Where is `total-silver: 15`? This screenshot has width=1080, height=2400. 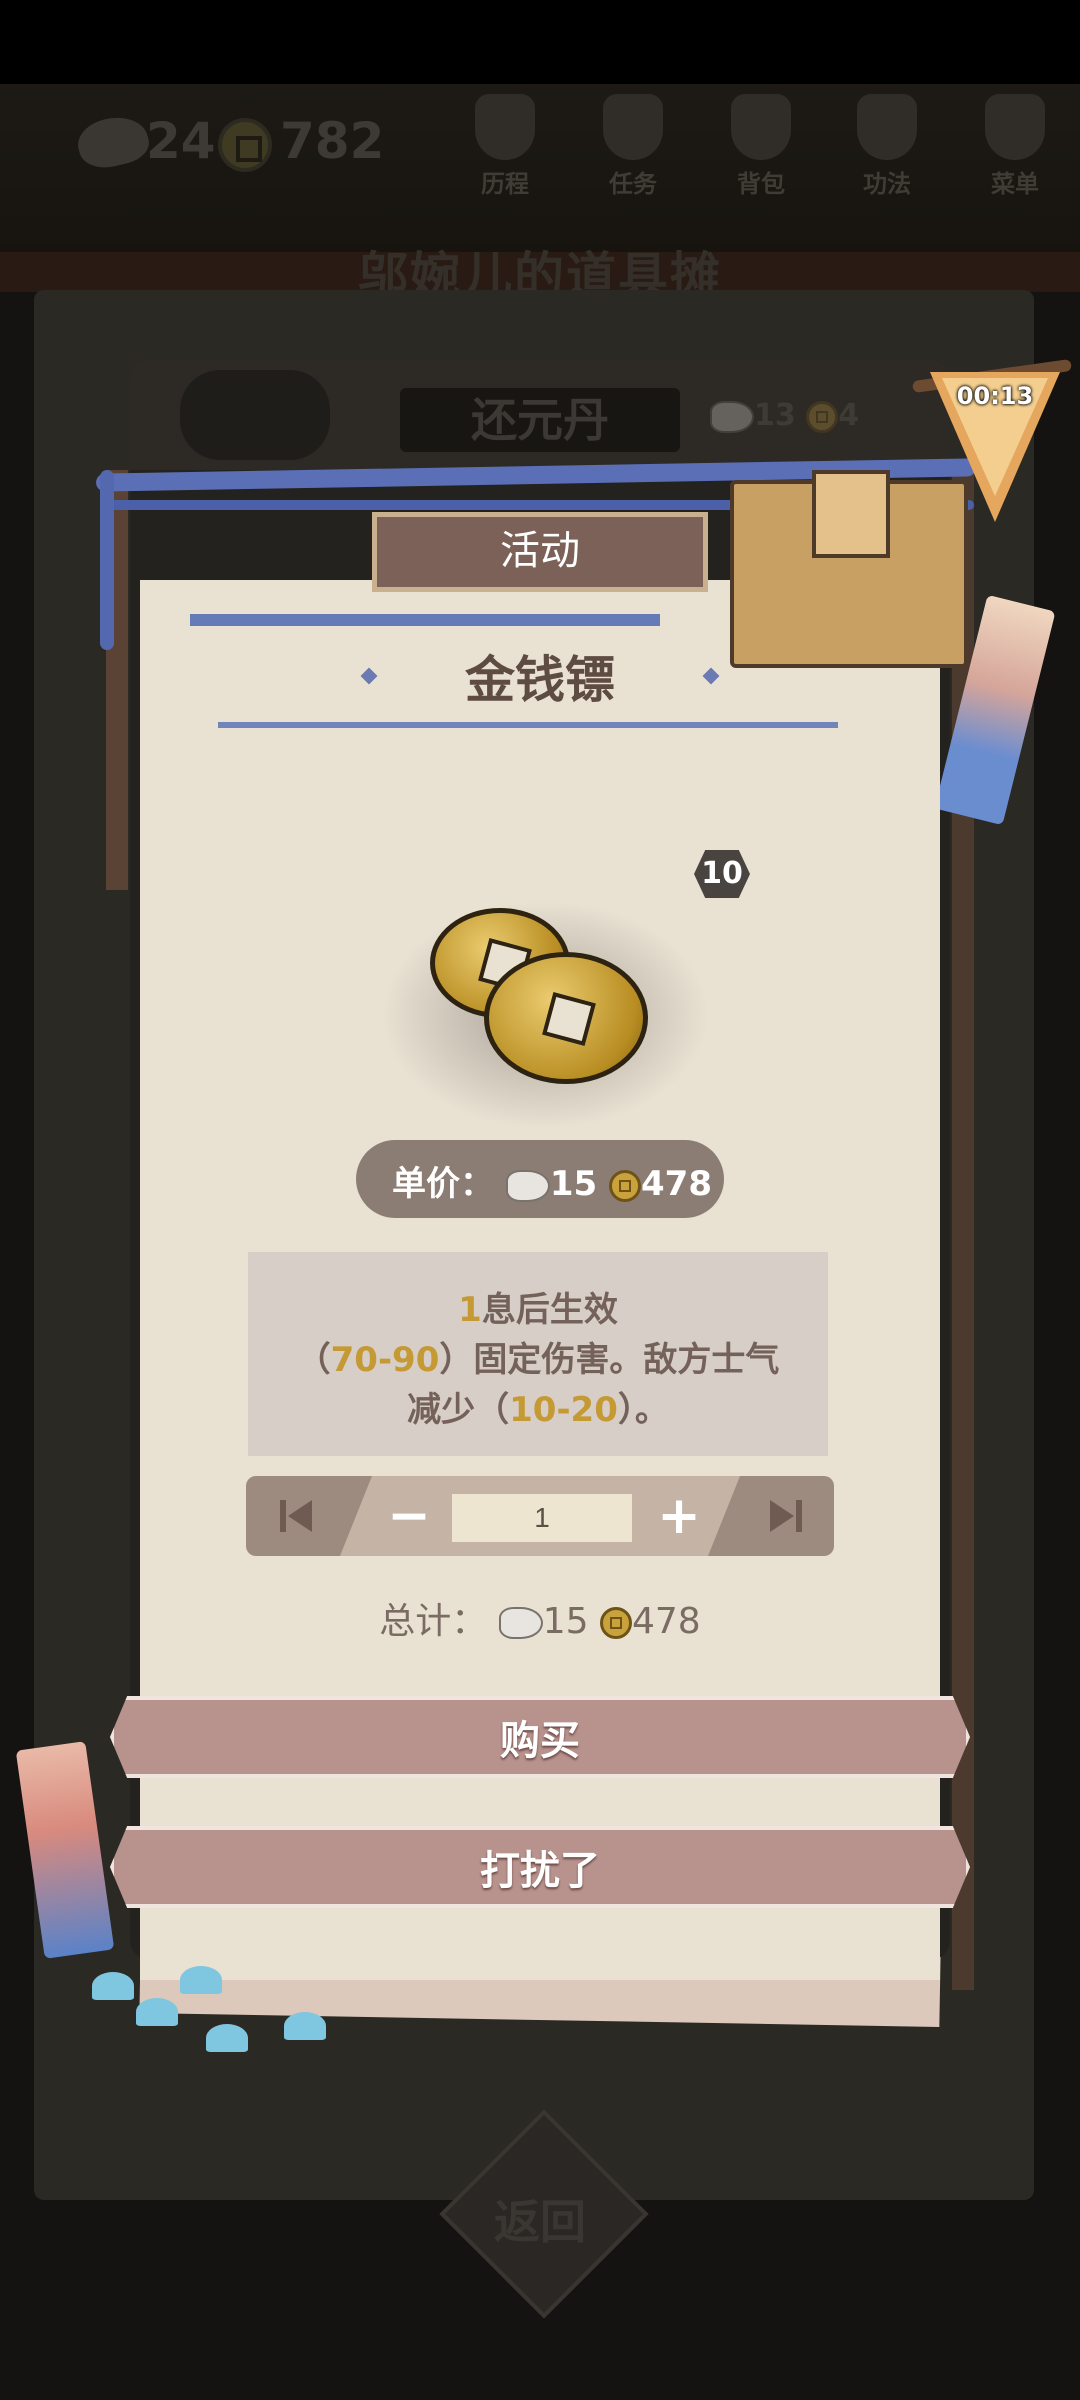 total-silver: 15 is located at coordinates (565, 1621).